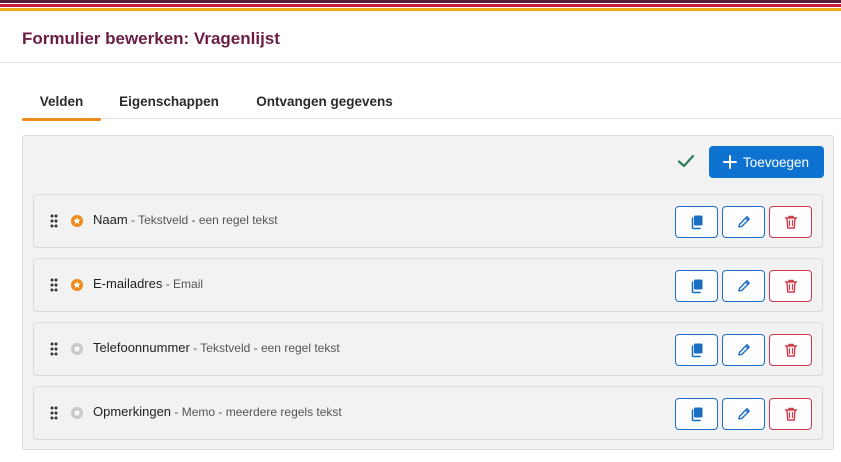 The height and width of the screenshot is (462, 841). I want to click on brand-stripes, so click(420, 6).